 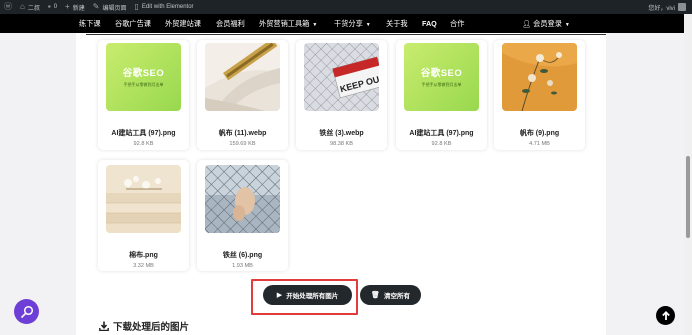 I want to click on image-card: 铁丝 (6).png 1.93 MB, so click(x=242, y=215).